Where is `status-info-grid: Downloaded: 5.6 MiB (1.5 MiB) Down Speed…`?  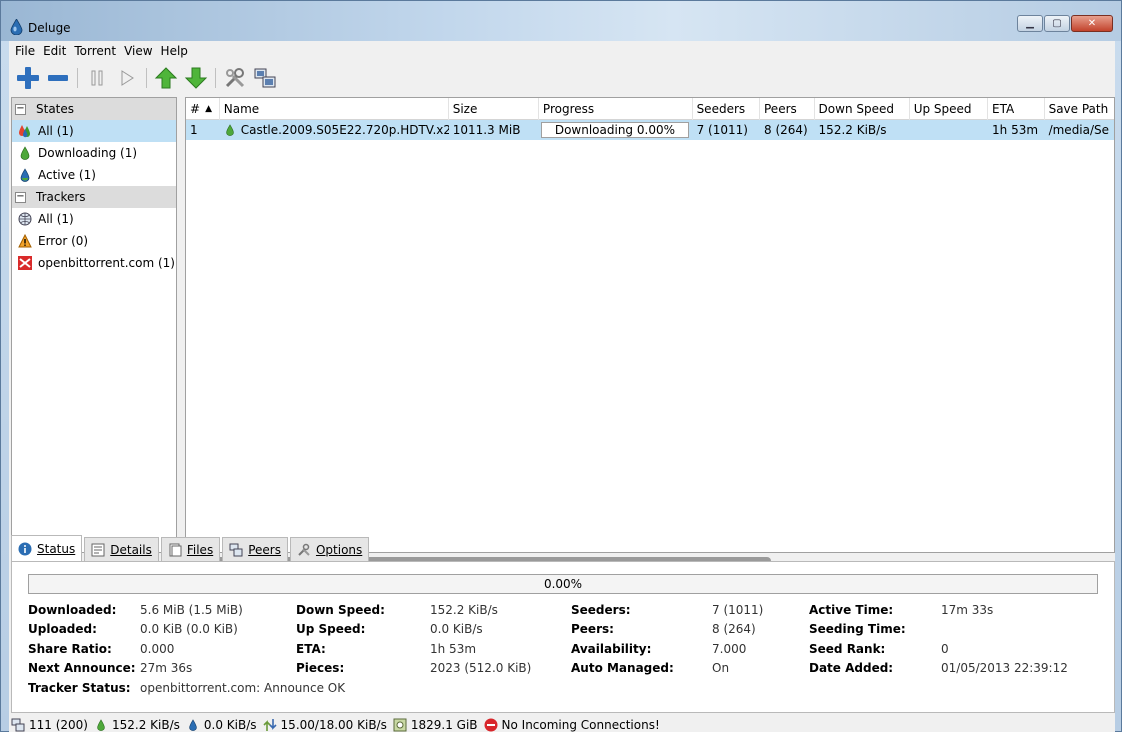 status-info-grid: Downloaded: 5.6 MiB (1.5 MiB) Down Speed… is located at coordinates (548, 649).